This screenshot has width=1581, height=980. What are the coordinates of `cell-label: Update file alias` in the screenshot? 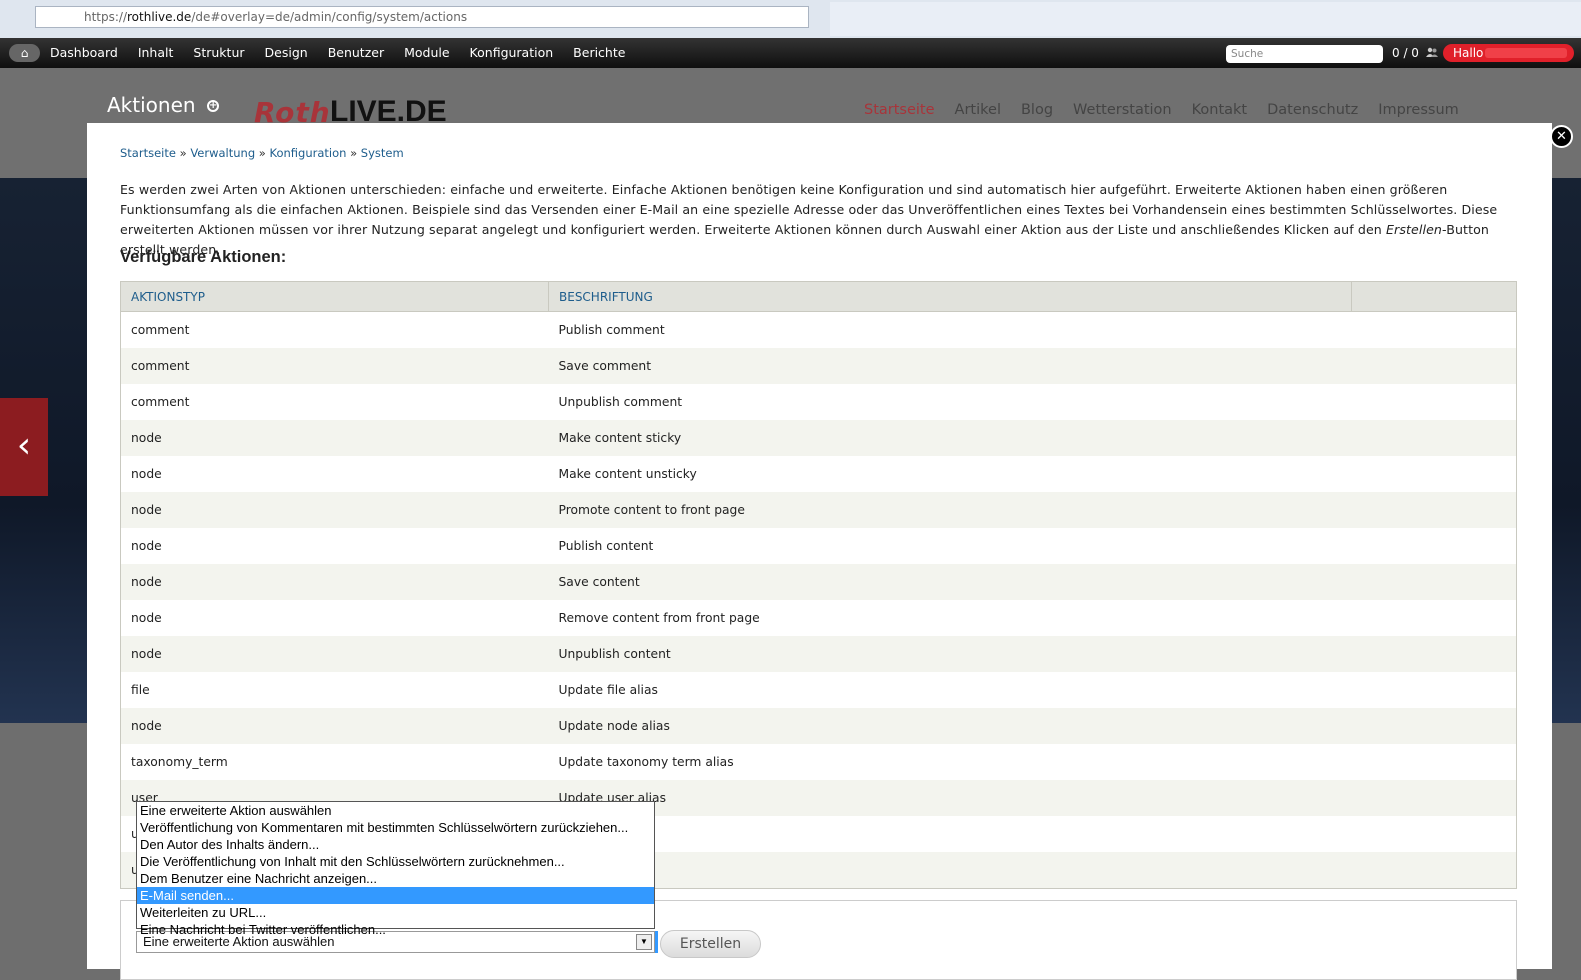 It's located at (950, 690).